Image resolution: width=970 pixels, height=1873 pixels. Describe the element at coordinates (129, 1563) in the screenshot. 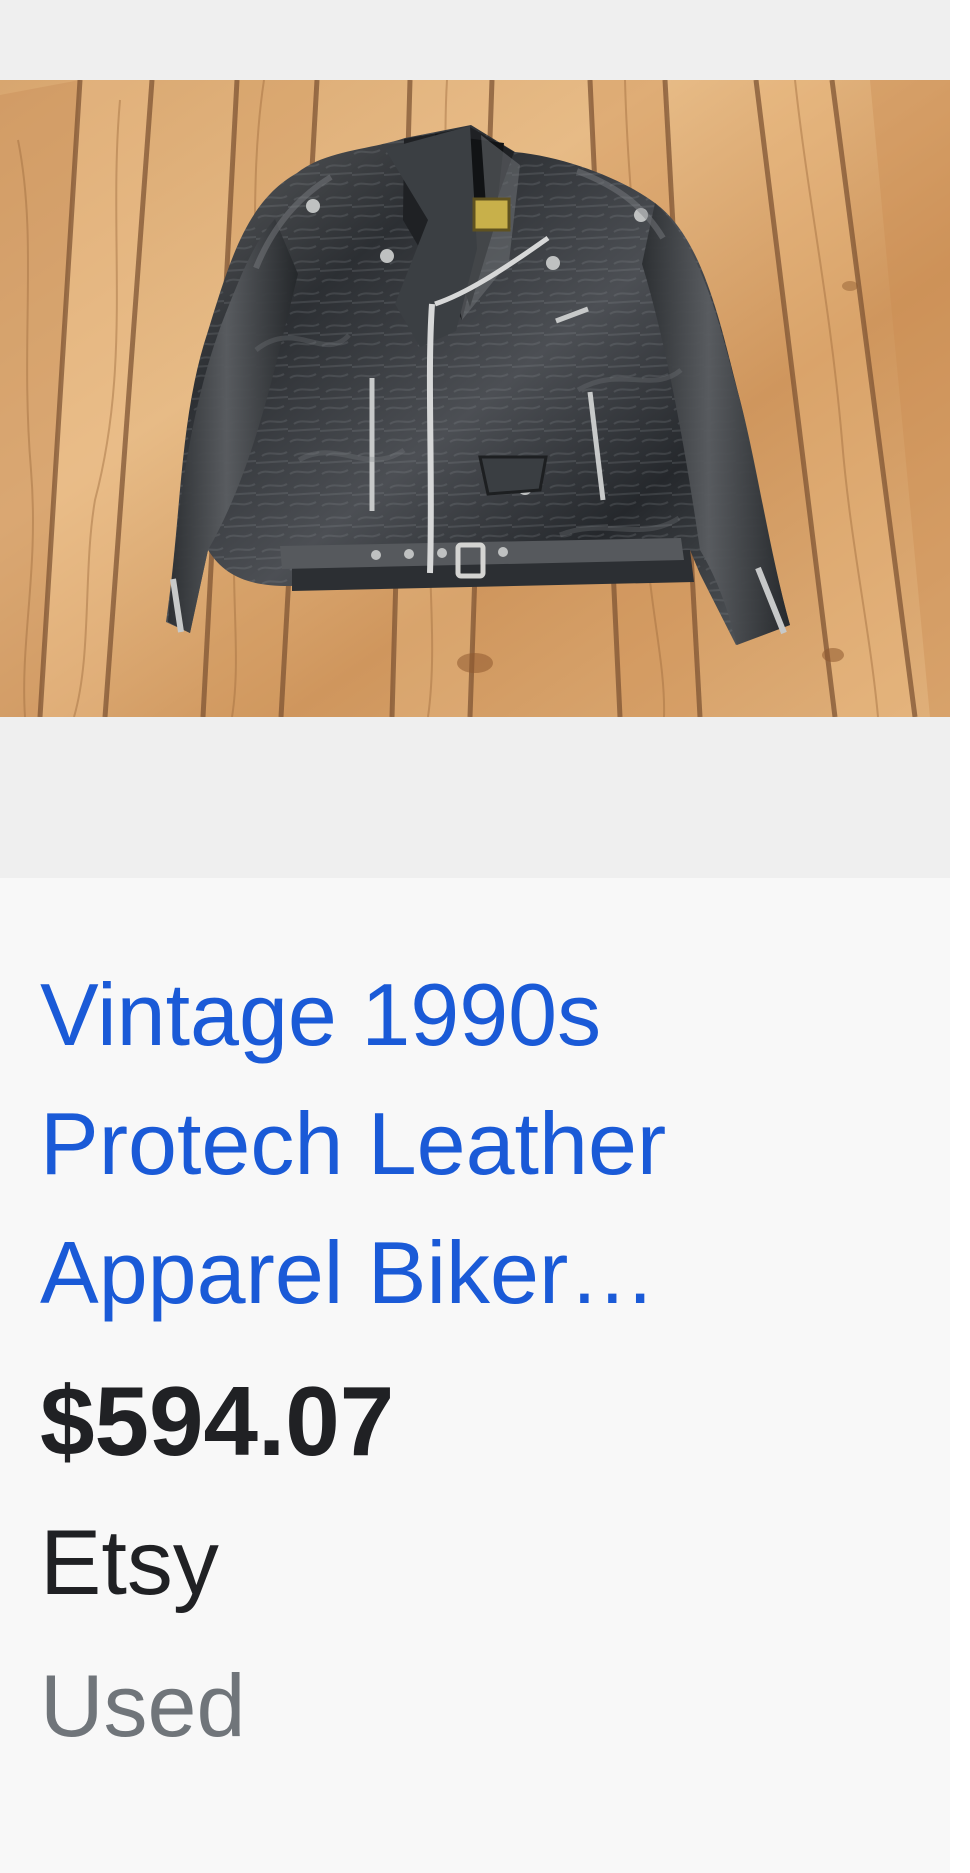

I see `merchant-name: Etsy` at that location.